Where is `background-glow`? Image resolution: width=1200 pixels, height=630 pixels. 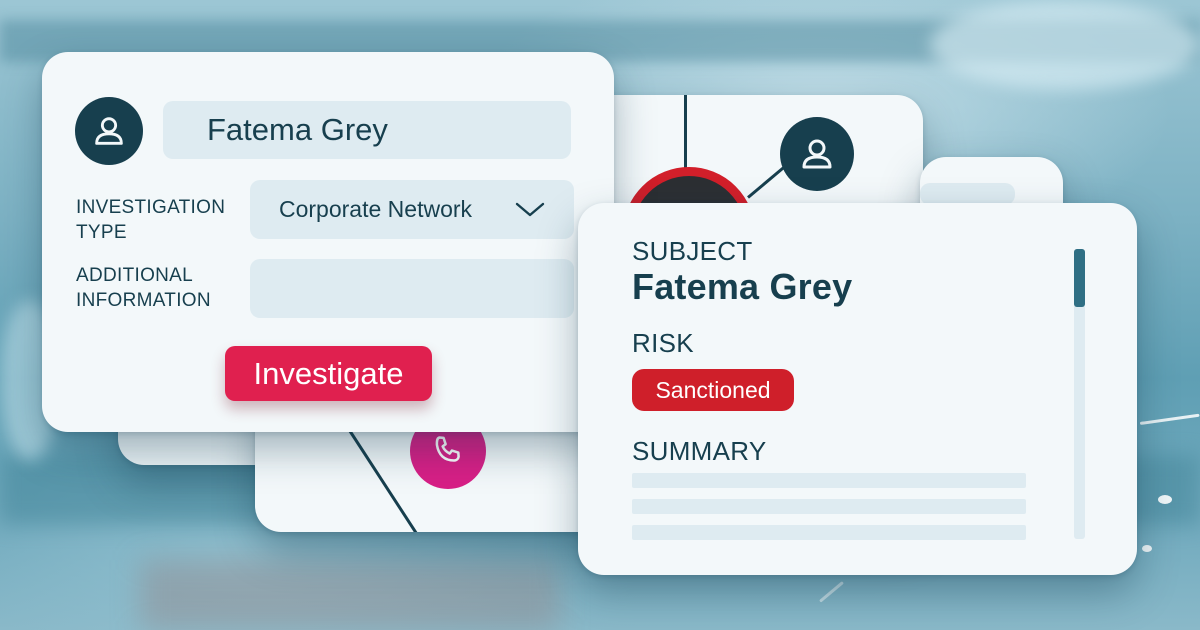 background-glow is located at coordinates (1065, 45).